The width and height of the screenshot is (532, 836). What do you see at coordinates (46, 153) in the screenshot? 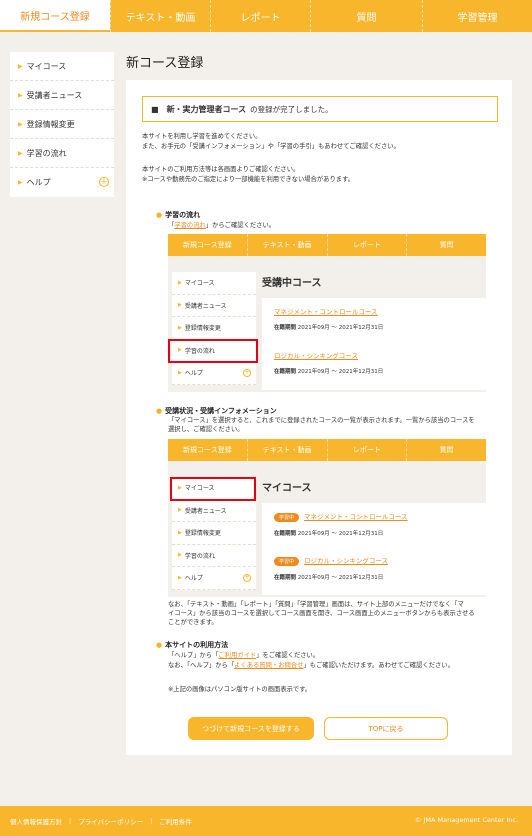
I see `sidebar-item-label: 学習の流れ` at bounding box center [46, 153].